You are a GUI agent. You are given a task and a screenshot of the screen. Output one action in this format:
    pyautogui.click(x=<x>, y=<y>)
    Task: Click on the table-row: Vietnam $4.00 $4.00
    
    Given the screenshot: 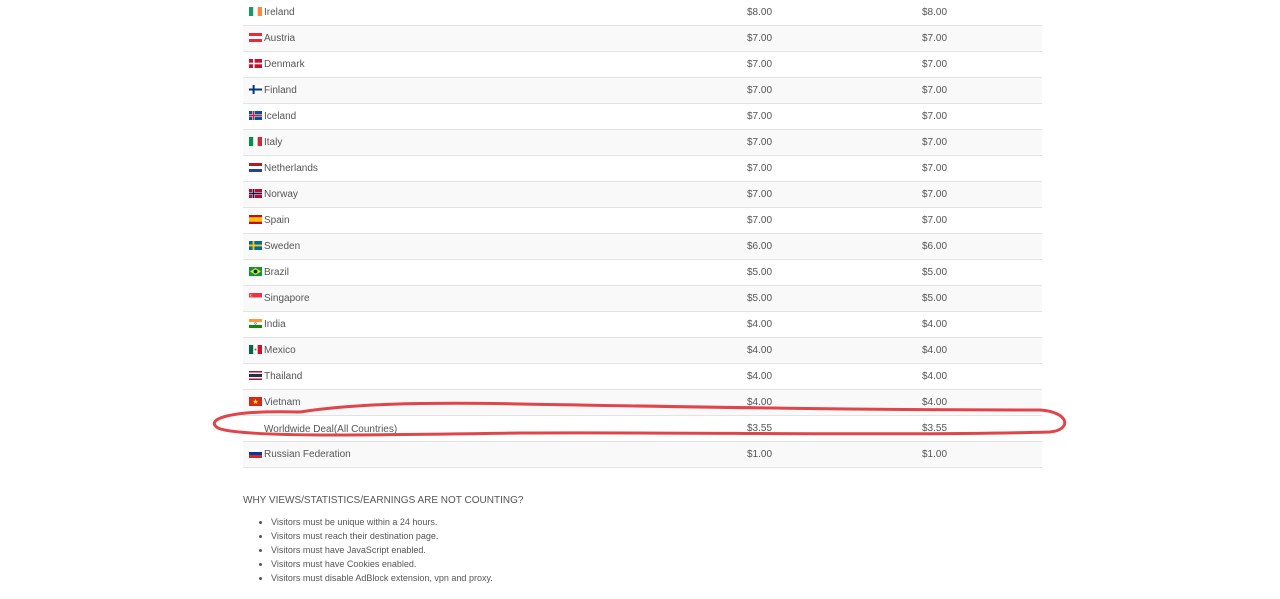 What is the action you would take?
    pyautogui.click(x=642, y=402)
    